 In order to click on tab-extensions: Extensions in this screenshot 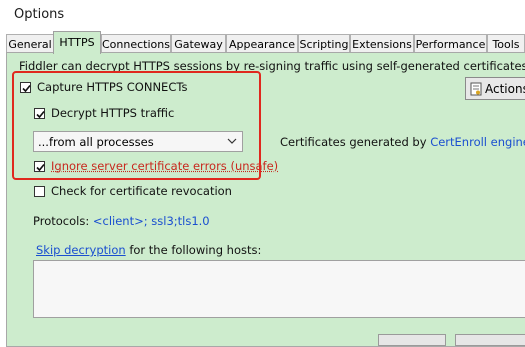, I will do `click(382, 43)`.